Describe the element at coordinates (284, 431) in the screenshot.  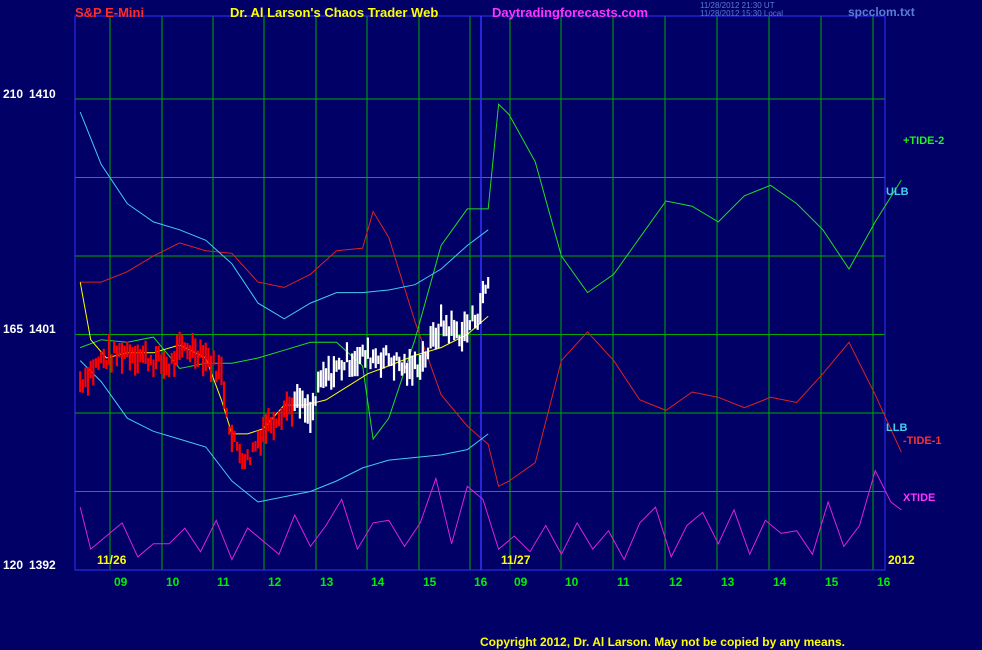
I see `series-llb` at that location.